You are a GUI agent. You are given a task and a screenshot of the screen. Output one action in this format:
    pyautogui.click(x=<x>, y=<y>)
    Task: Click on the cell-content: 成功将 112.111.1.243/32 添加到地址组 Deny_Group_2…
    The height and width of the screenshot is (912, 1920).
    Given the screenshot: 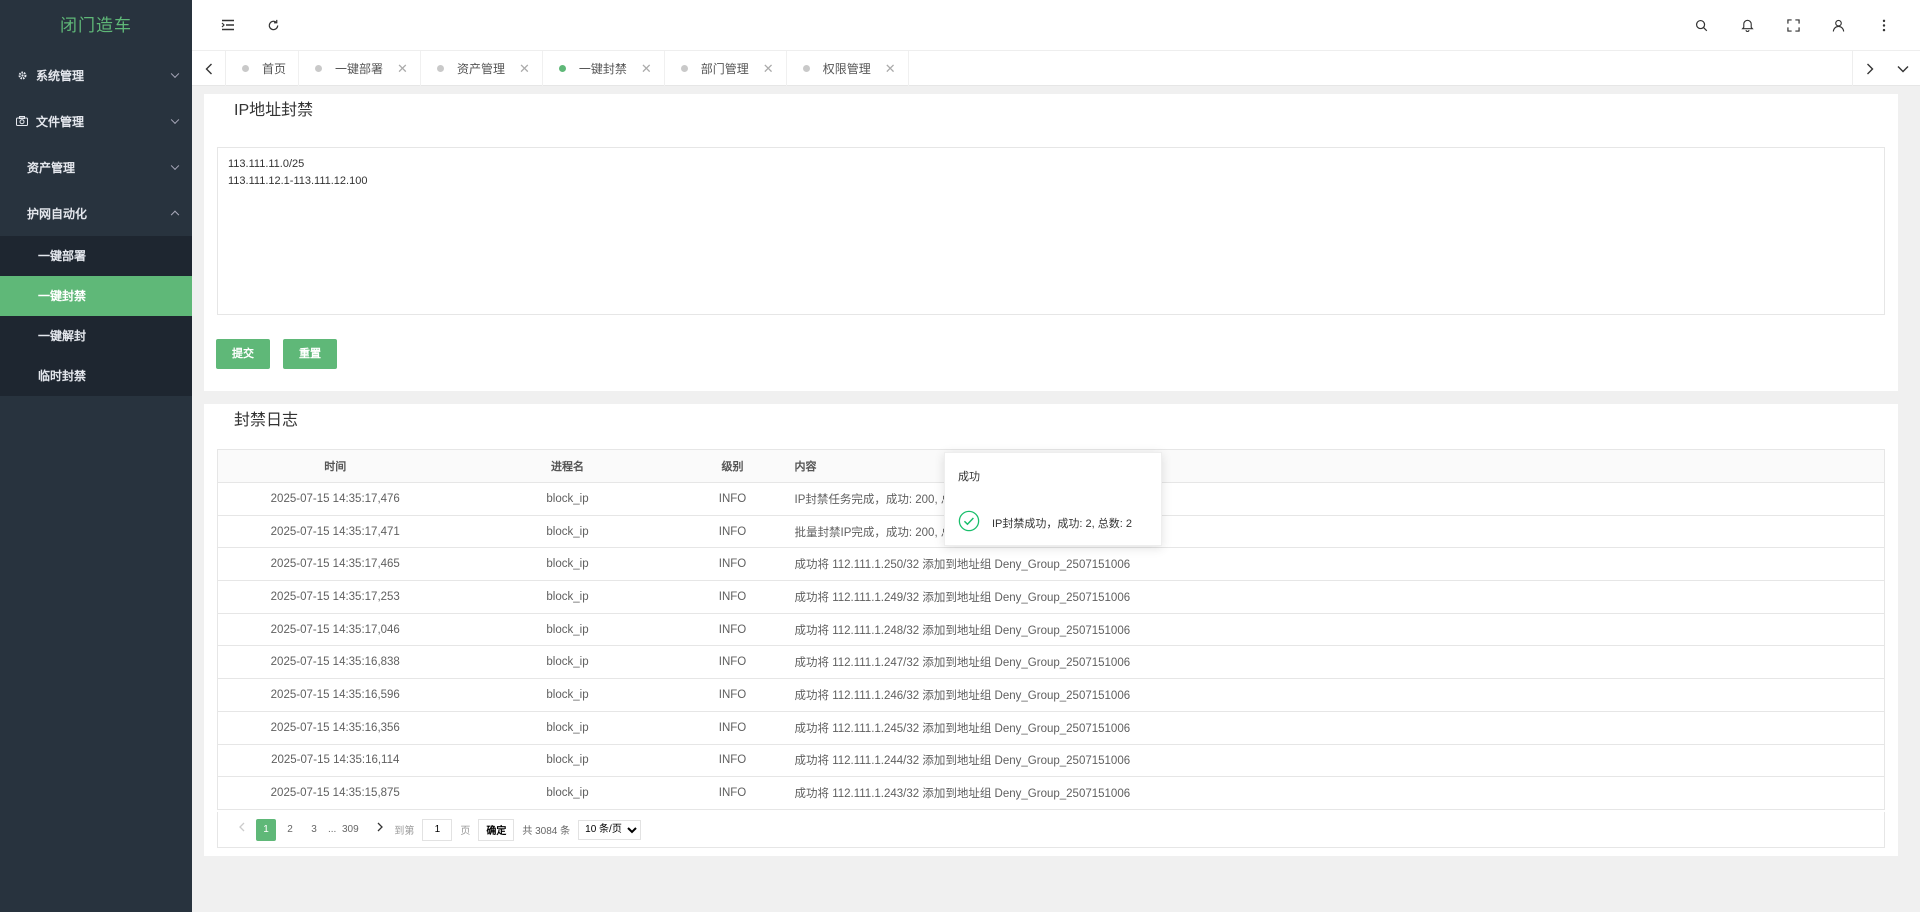 What is the action you would take?
    pyautogui.click(x=1333, y=793)
    